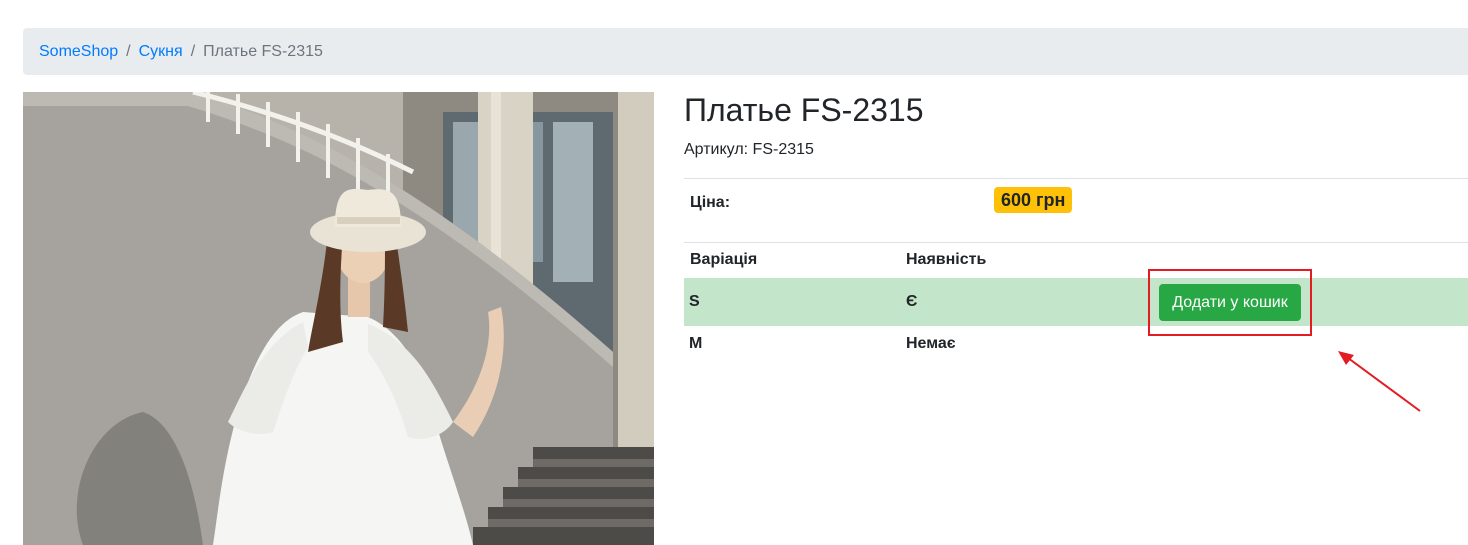 This screenshot has width=1468, height=545. What do you see at coordinates (745, 51) in the screenshot?
I see `breadcrumb: SomeShop / Сукня / Платье FS-2315` at bounding box center [745, 51].